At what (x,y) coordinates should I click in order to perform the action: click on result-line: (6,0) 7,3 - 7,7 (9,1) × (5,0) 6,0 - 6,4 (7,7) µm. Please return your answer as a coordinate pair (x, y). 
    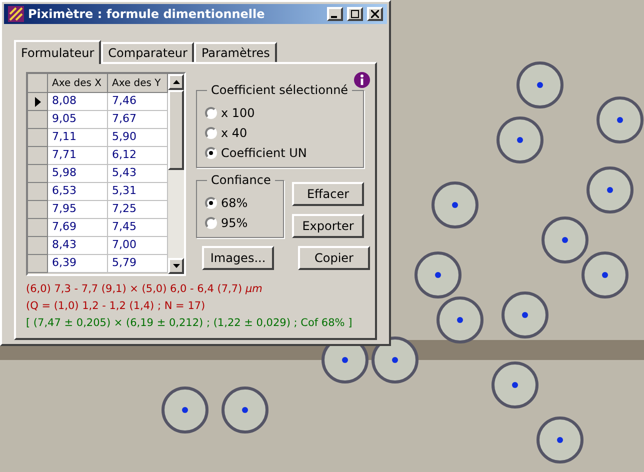
    Looking at the image, I should click on (145, 289).